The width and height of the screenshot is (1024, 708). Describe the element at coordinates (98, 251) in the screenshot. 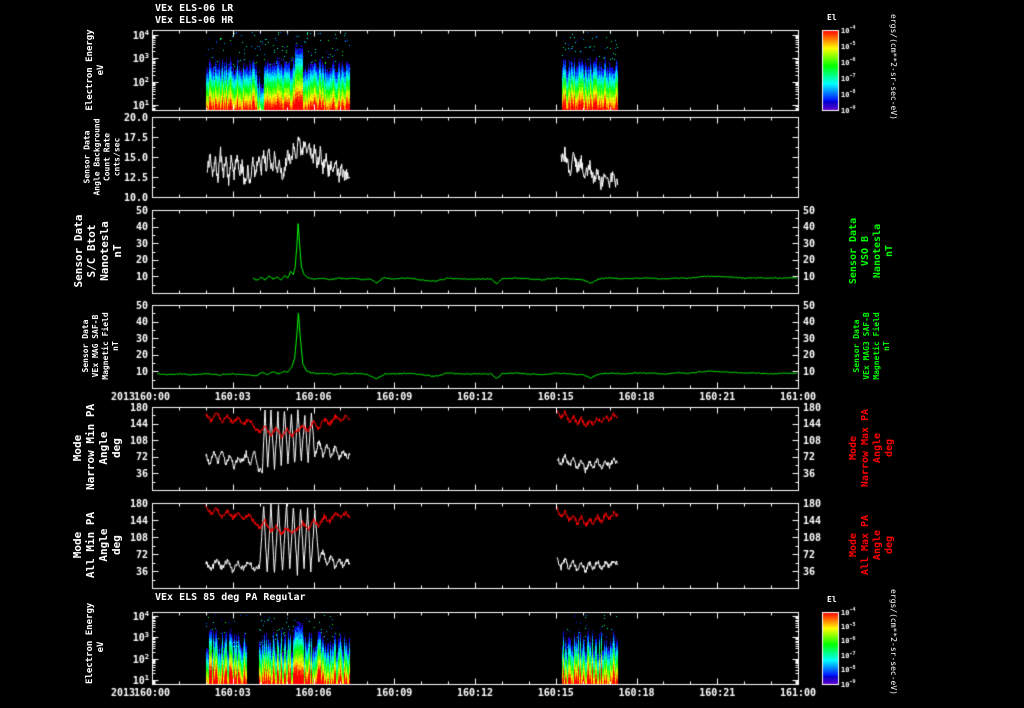

I see `panel3-yaxis-label: Sensor Data S/C Btot Nanotesla nT` at that location.